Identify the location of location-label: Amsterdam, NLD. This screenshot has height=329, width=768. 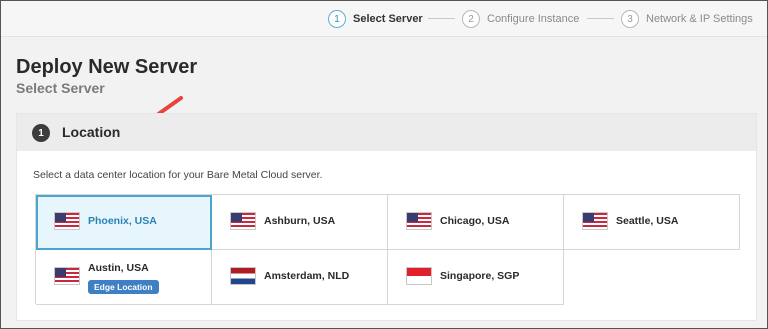
(307, 276).